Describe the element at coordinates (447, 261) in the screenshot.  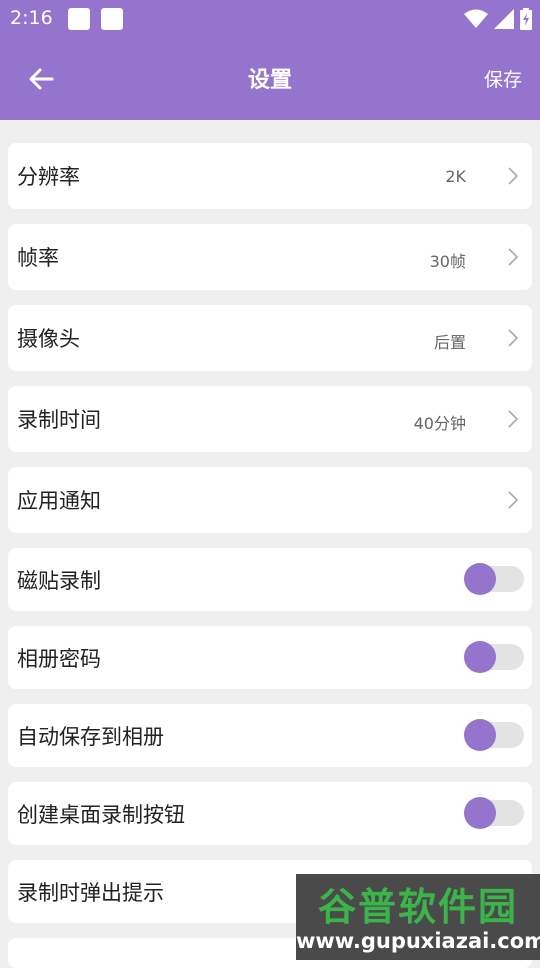
I see `setting-value: 30帧` at that location.